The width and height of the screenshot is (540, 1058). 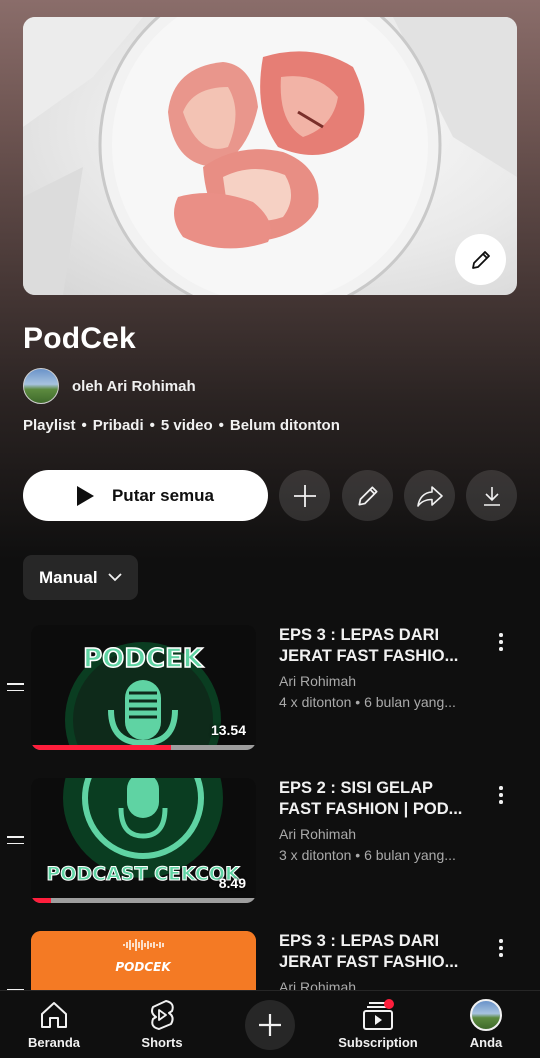 I want to click on meta-watch-status: Belum ditonton, so click(x=284, y=425).